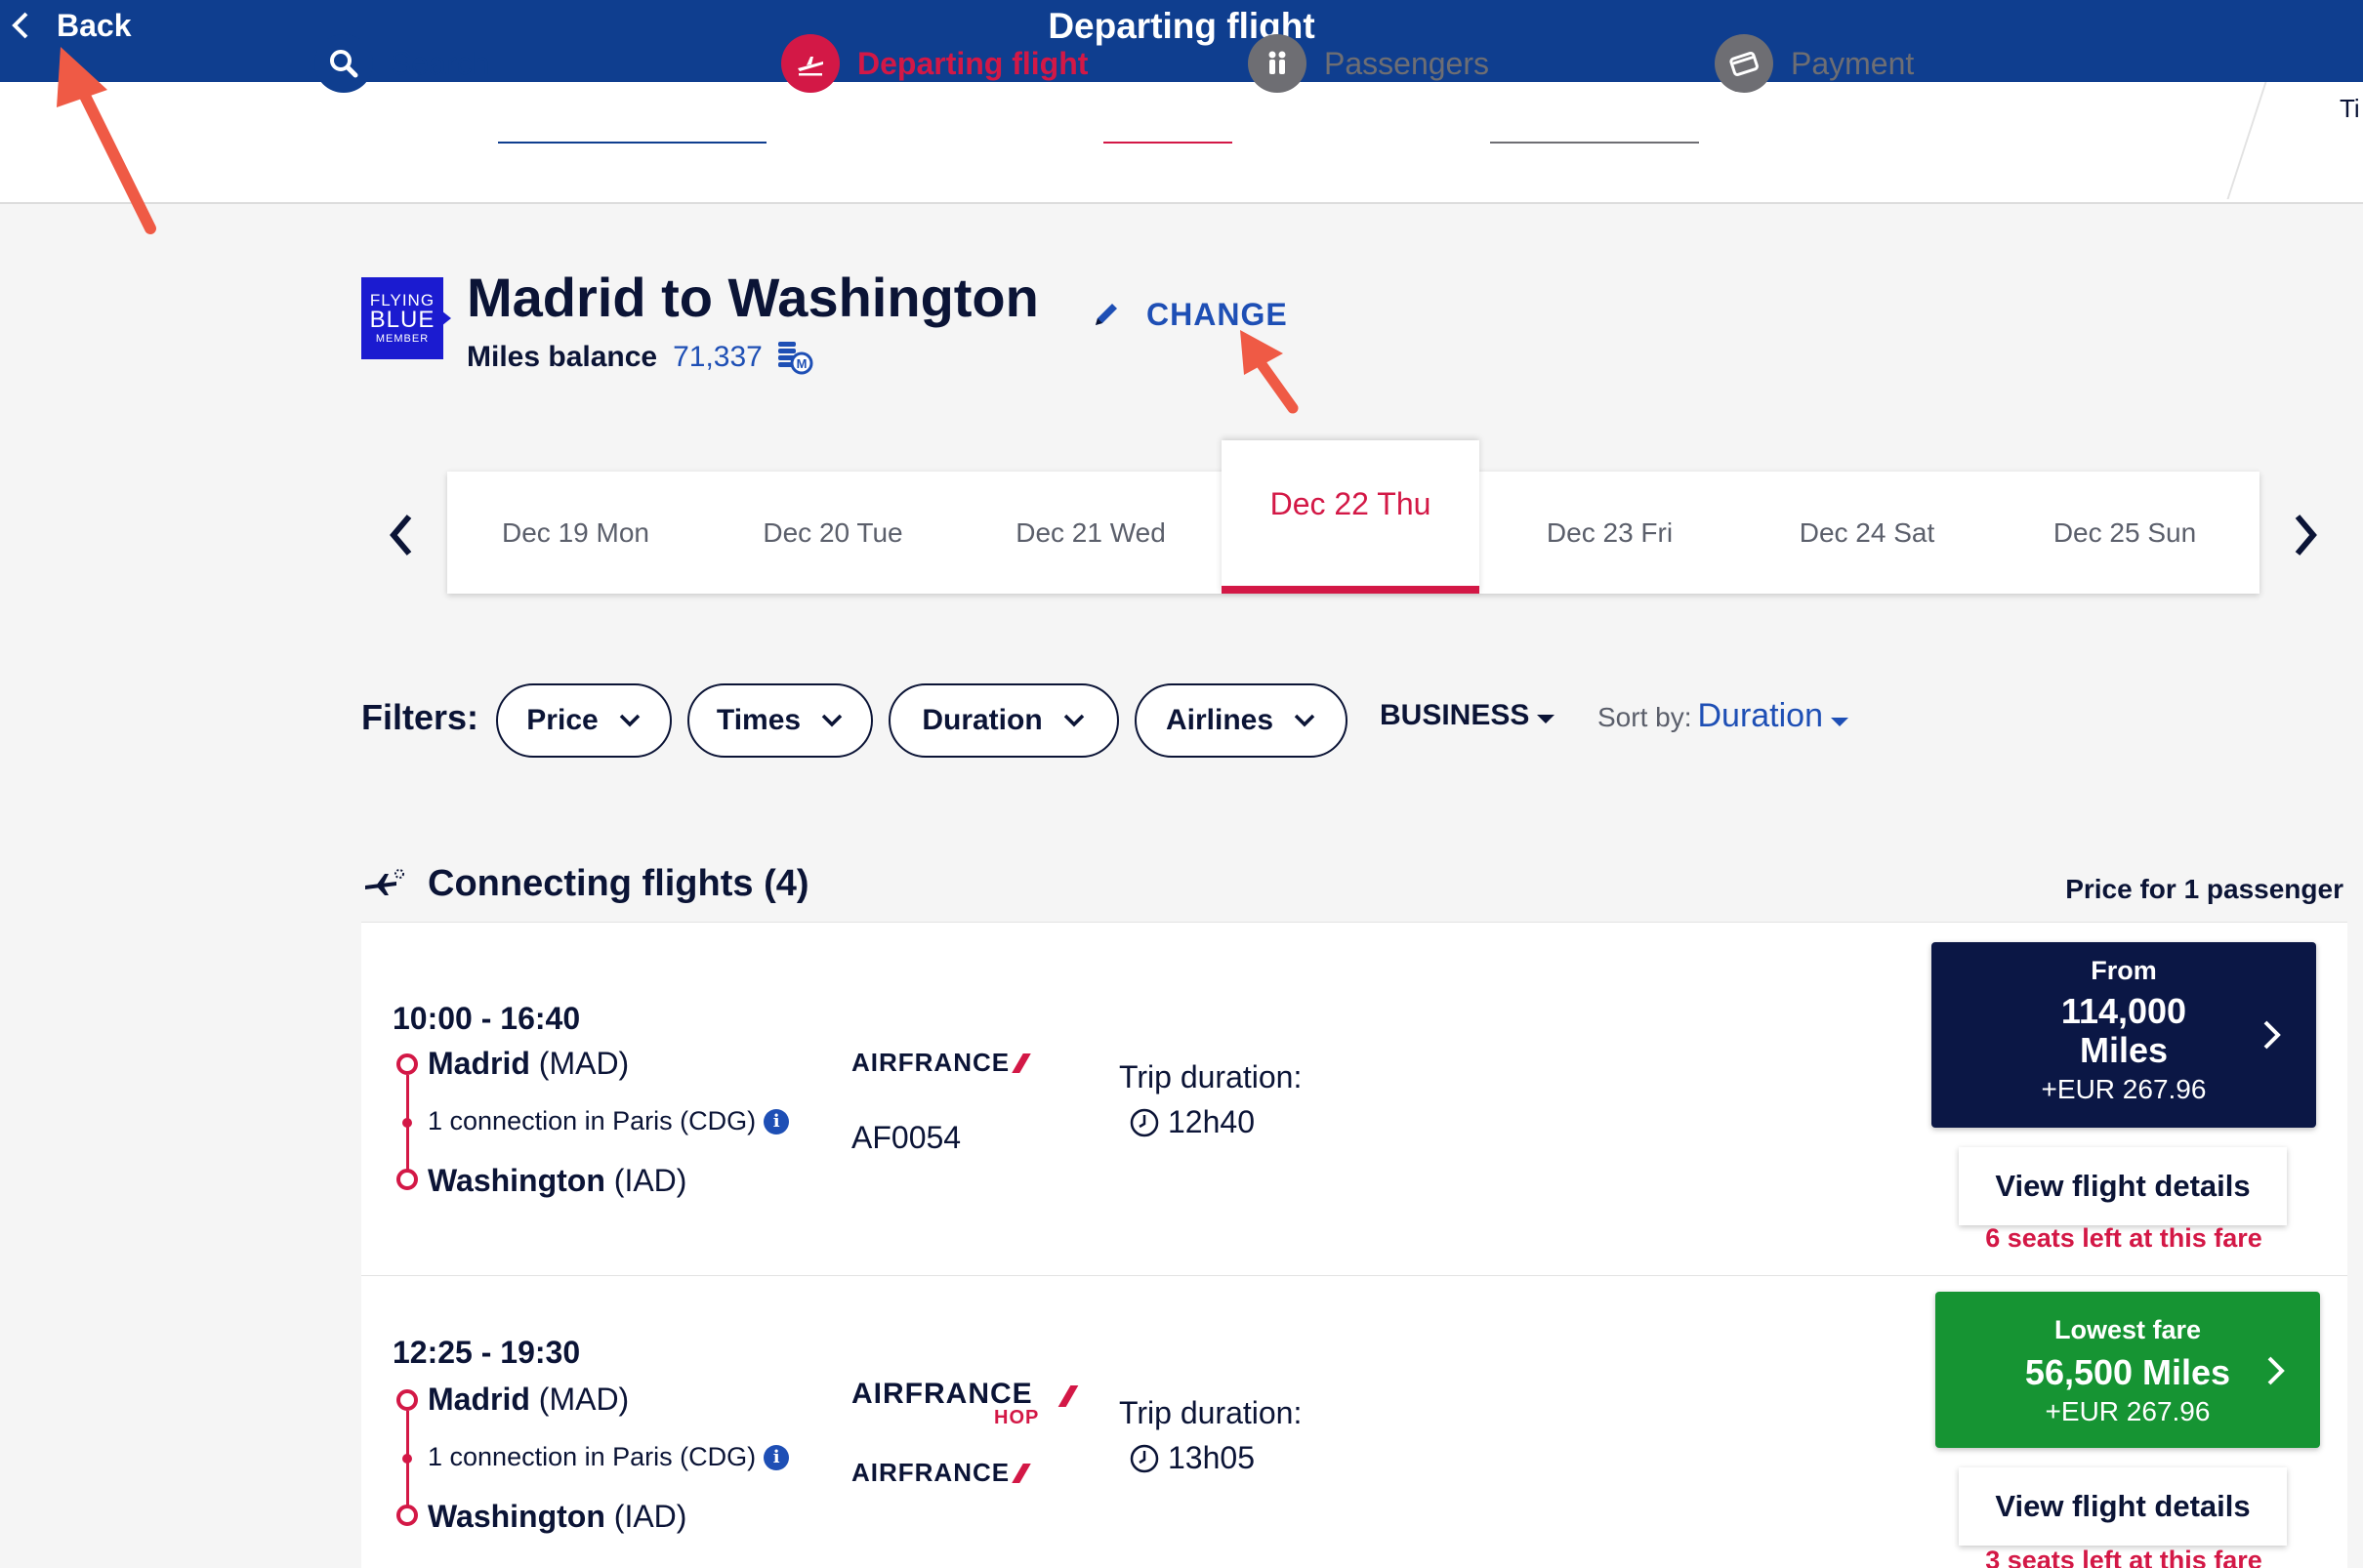 The width and height of the screenshot is (2363, 1568). Describe the element at coordinates (780, 720) in the screenshot. I see `filter-times-dropdown: Times` at that location.